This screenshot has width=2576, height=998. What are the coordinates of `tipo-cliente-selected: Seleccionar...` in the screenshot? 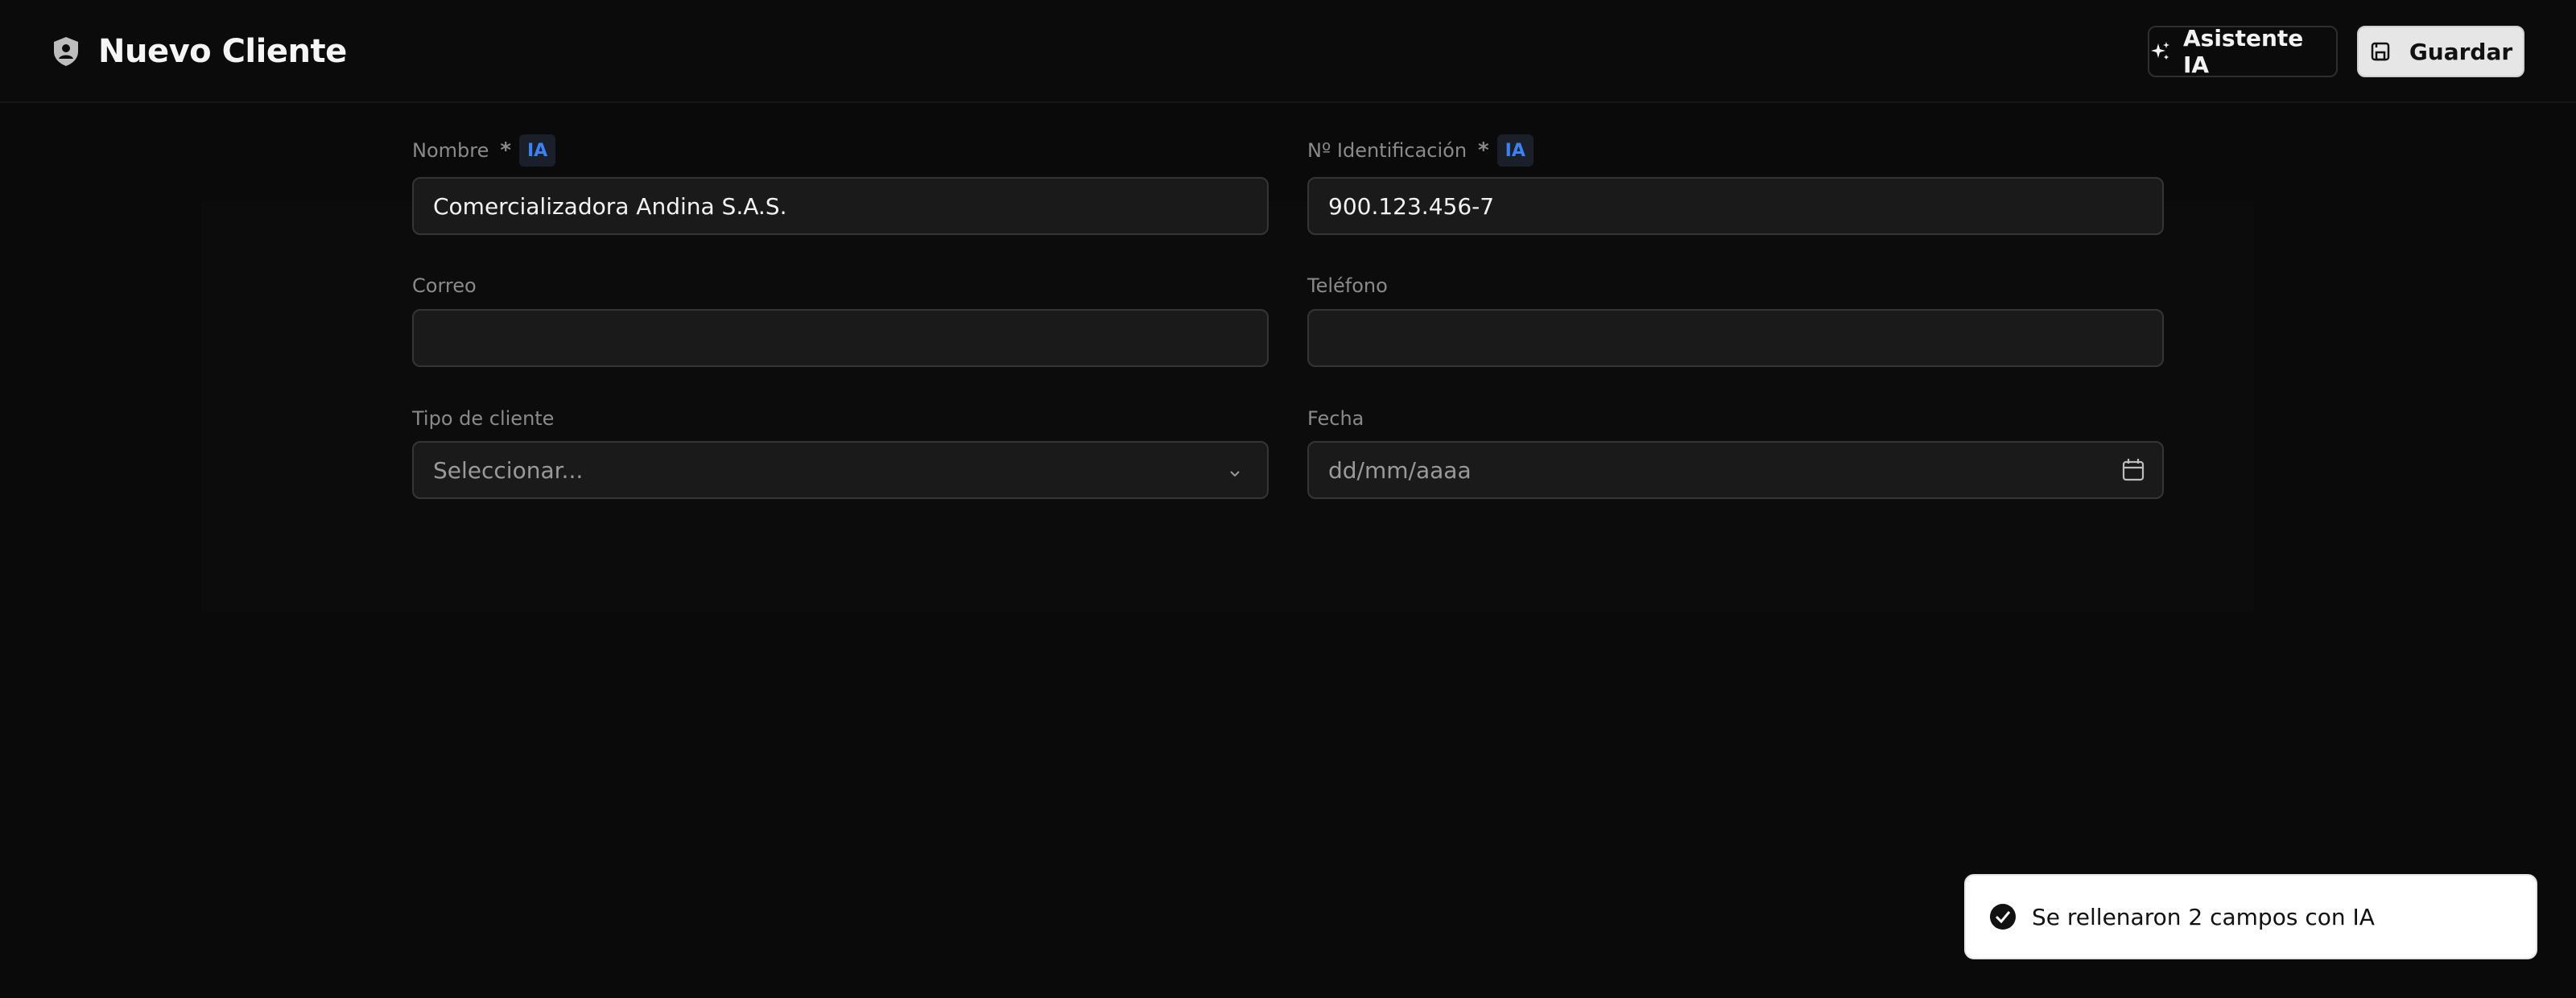 It's located at (508, 470).